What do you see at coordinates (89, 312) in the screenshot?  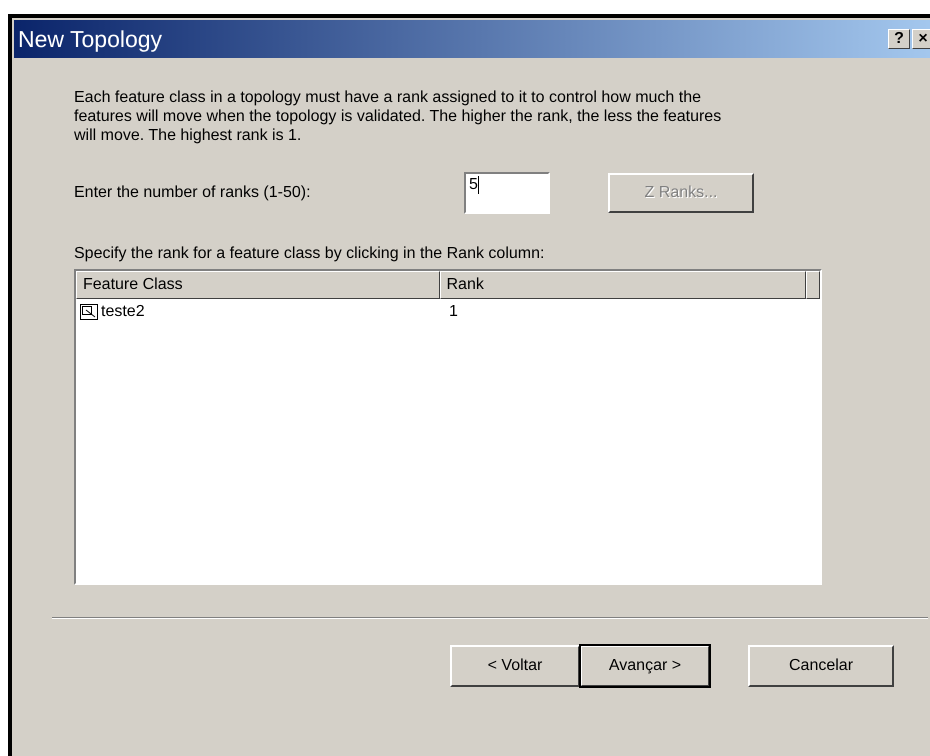 I see `feature-class-icon` at bounding box center [89, 312].